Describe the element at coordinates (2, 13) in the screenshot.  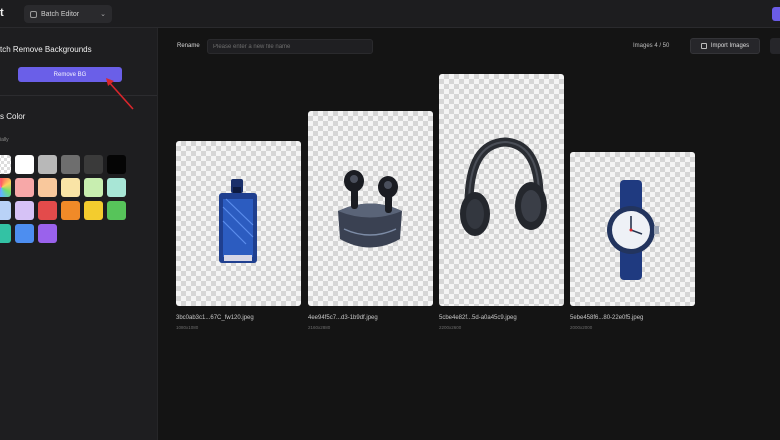
I see `app-logo: t` at that location.